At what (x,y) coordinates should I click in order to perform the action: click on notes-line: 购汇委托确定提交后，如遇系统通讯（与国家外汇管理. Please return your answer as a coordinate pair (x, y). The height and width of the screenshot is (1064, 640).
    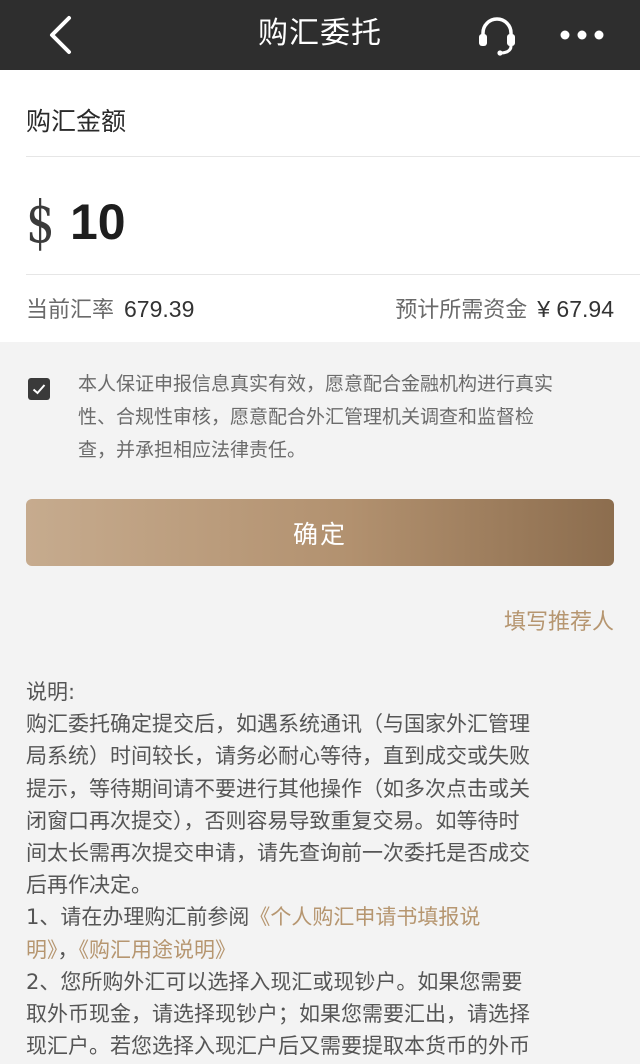
    Looking at the image, I should click on (278, 724).